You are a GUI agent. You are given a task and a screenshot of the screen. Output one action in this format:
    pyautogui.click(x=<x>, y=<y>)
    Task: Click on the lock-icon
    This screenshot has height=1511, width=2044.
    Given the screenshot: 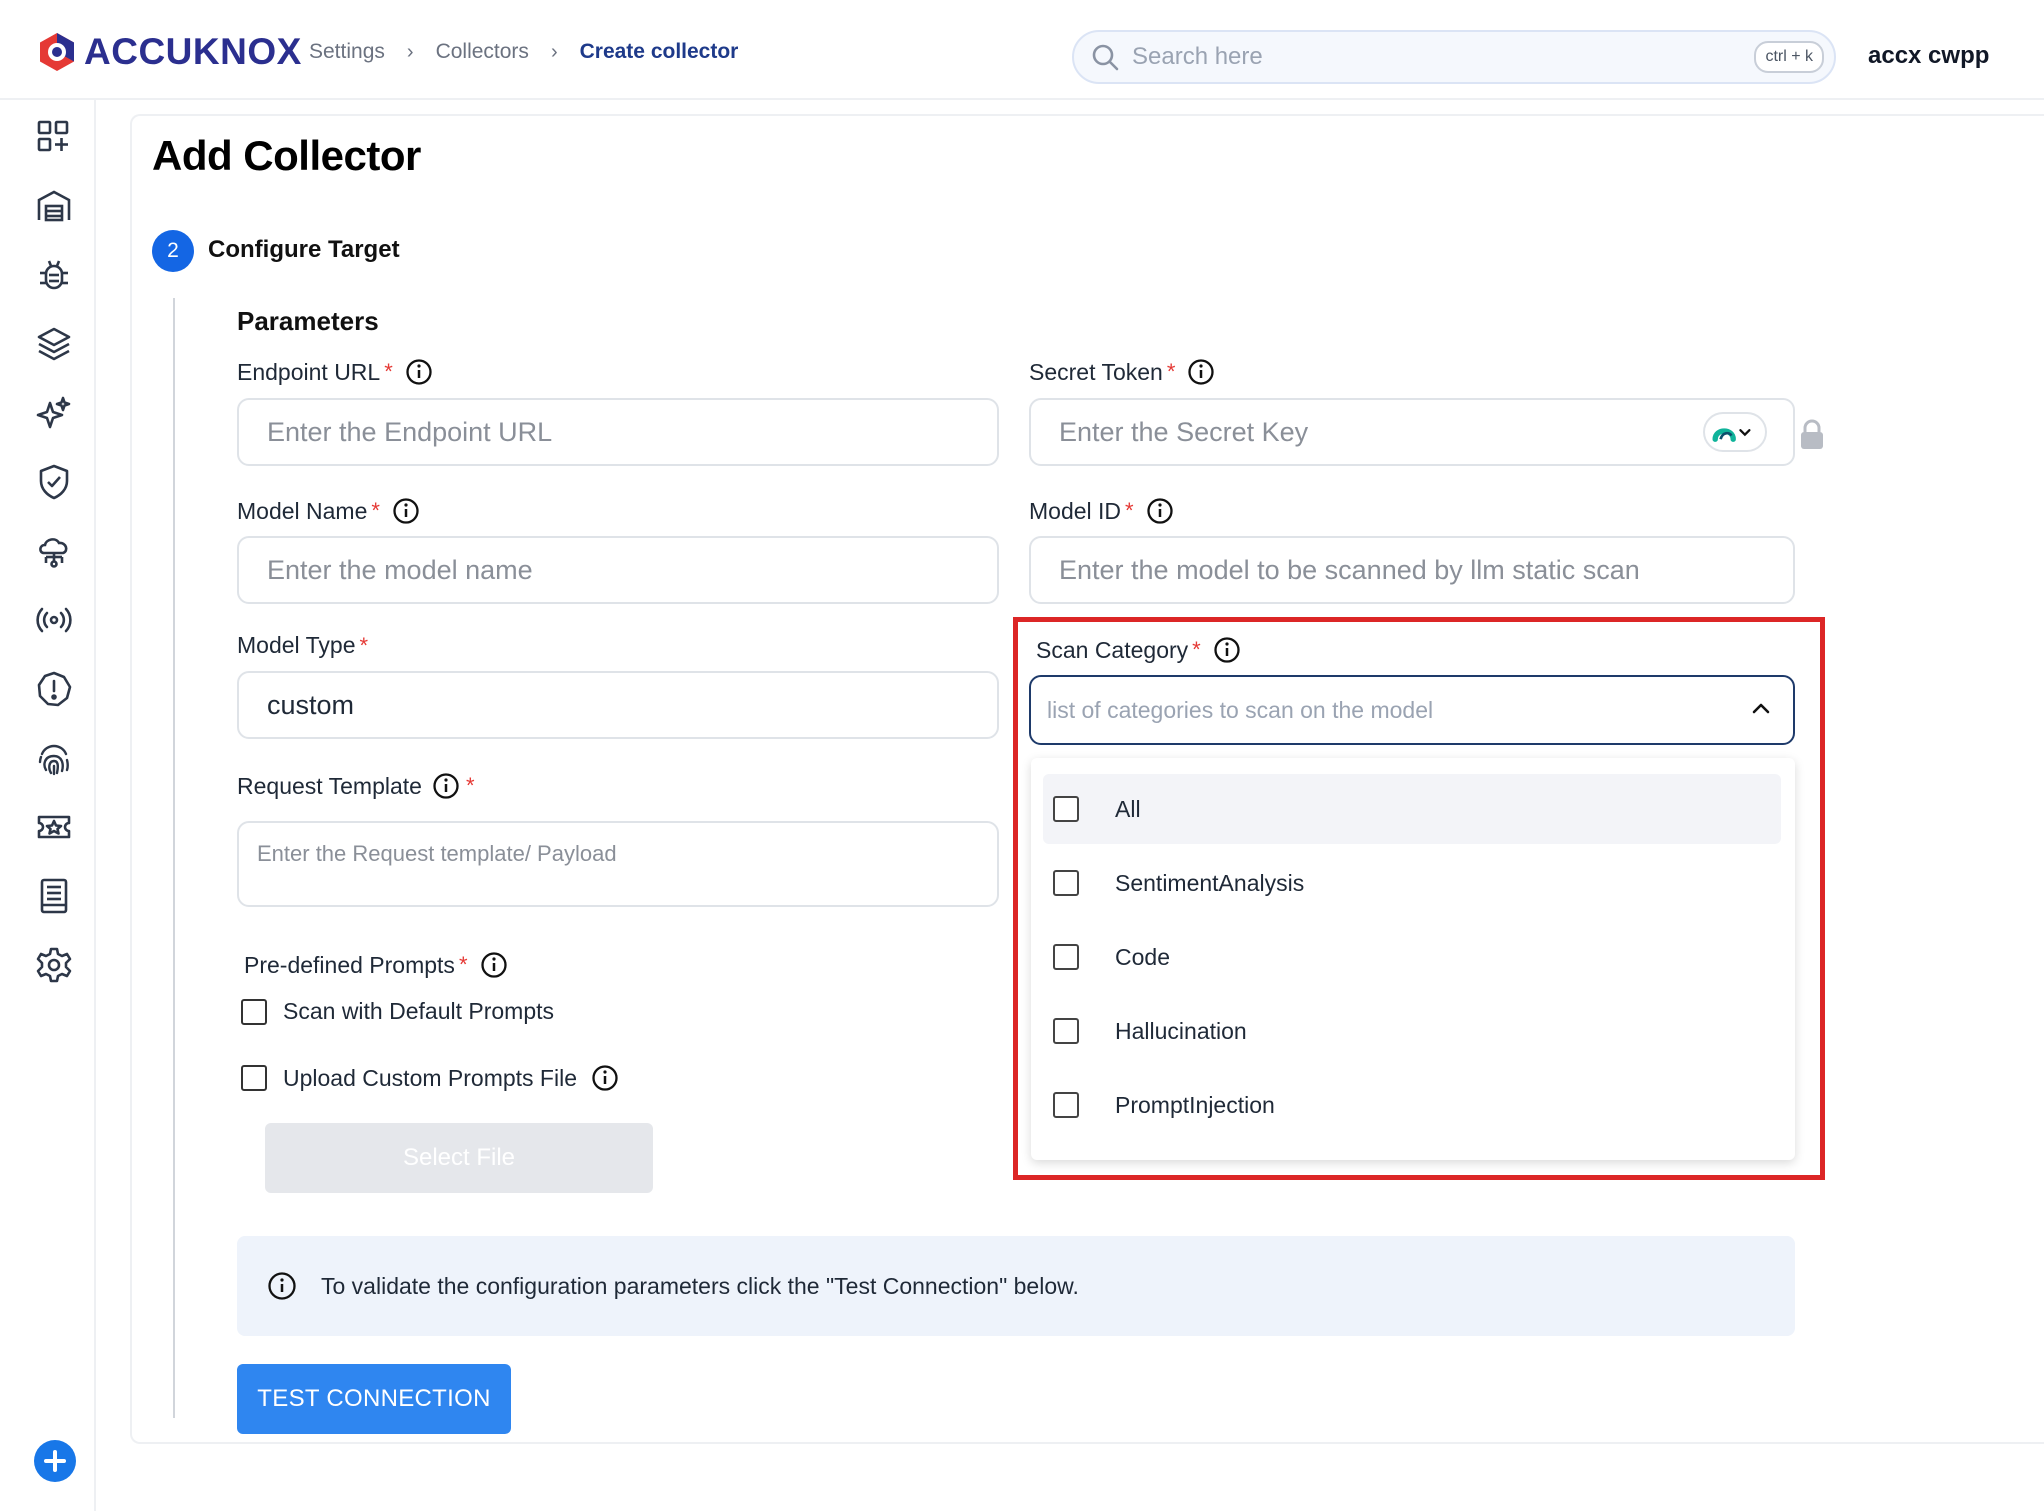 What is the action you would take?
    pyautogui.click(x=1812, y=434)
    